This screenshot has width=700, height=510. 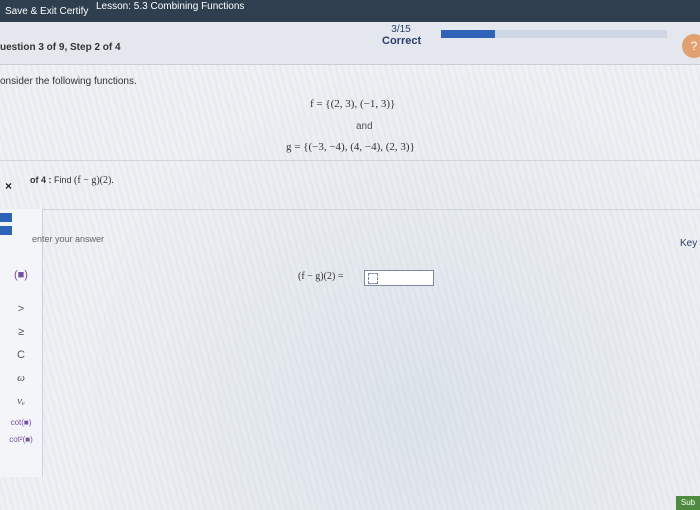 What do you see at coordinates (41, 180) in the screenshot?
I see `part-prefix: of 4 :` at bounding box center [41, 180].